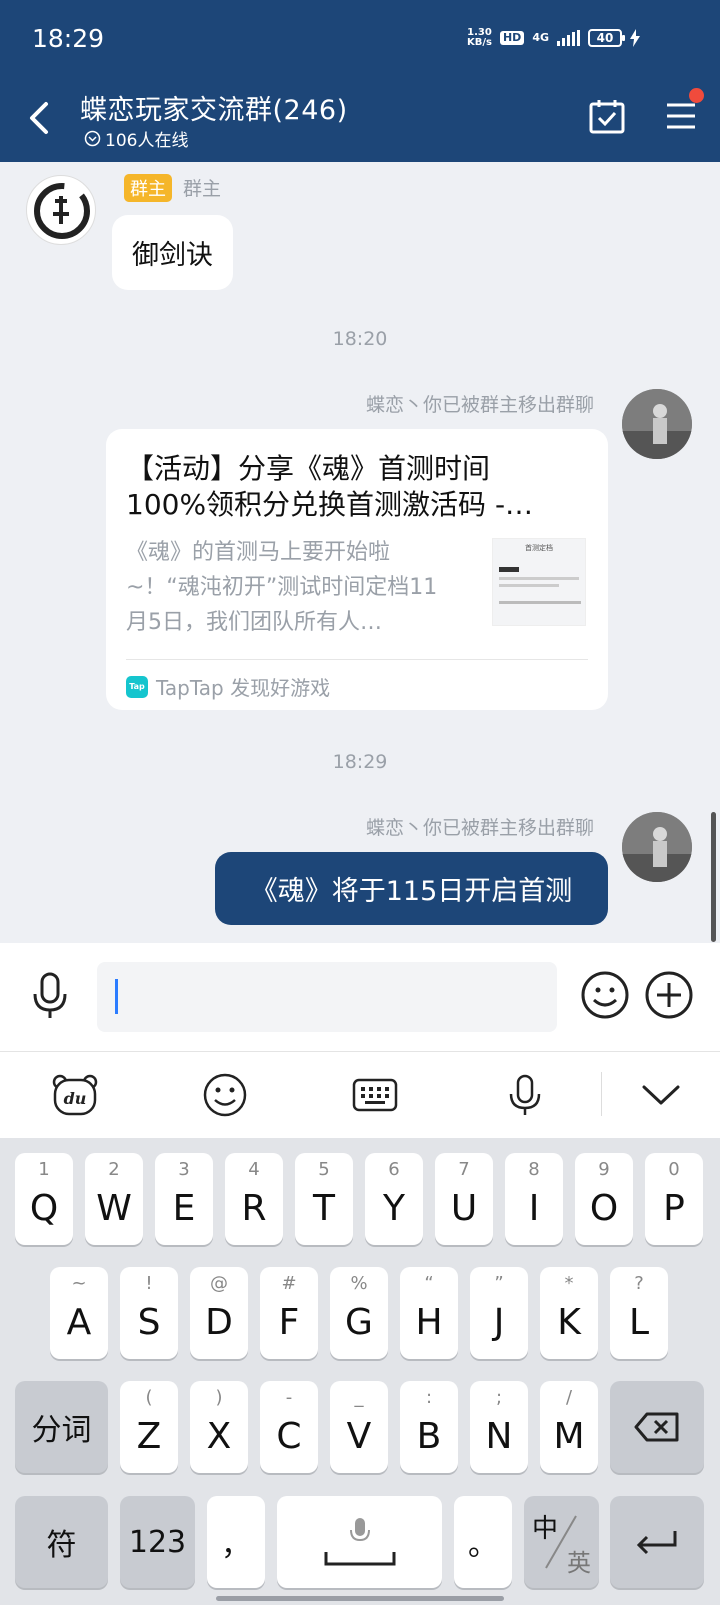 The image size is (720, 1605). I want to click on key-hint: #, so click(289, 1283).